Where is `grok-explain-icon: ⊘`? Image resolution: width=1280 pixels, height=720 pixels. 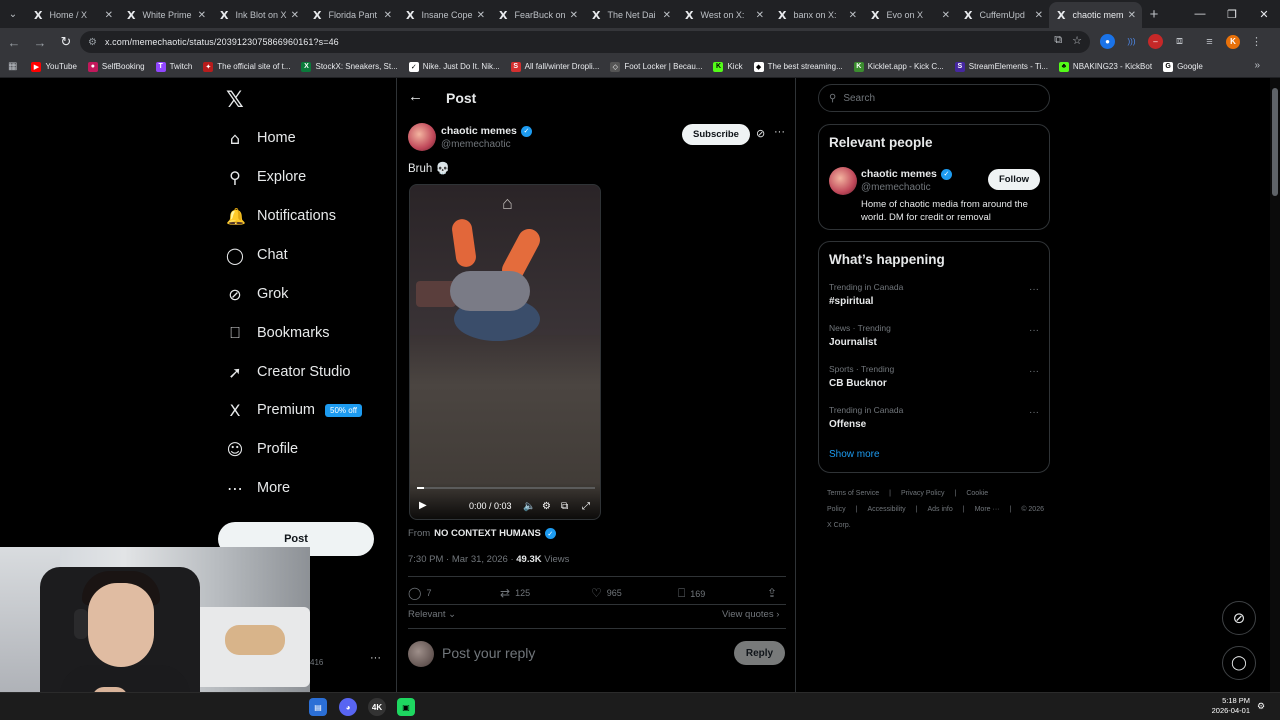
grok-explain-icon: ⊘ is located at coordinates (760, 133).